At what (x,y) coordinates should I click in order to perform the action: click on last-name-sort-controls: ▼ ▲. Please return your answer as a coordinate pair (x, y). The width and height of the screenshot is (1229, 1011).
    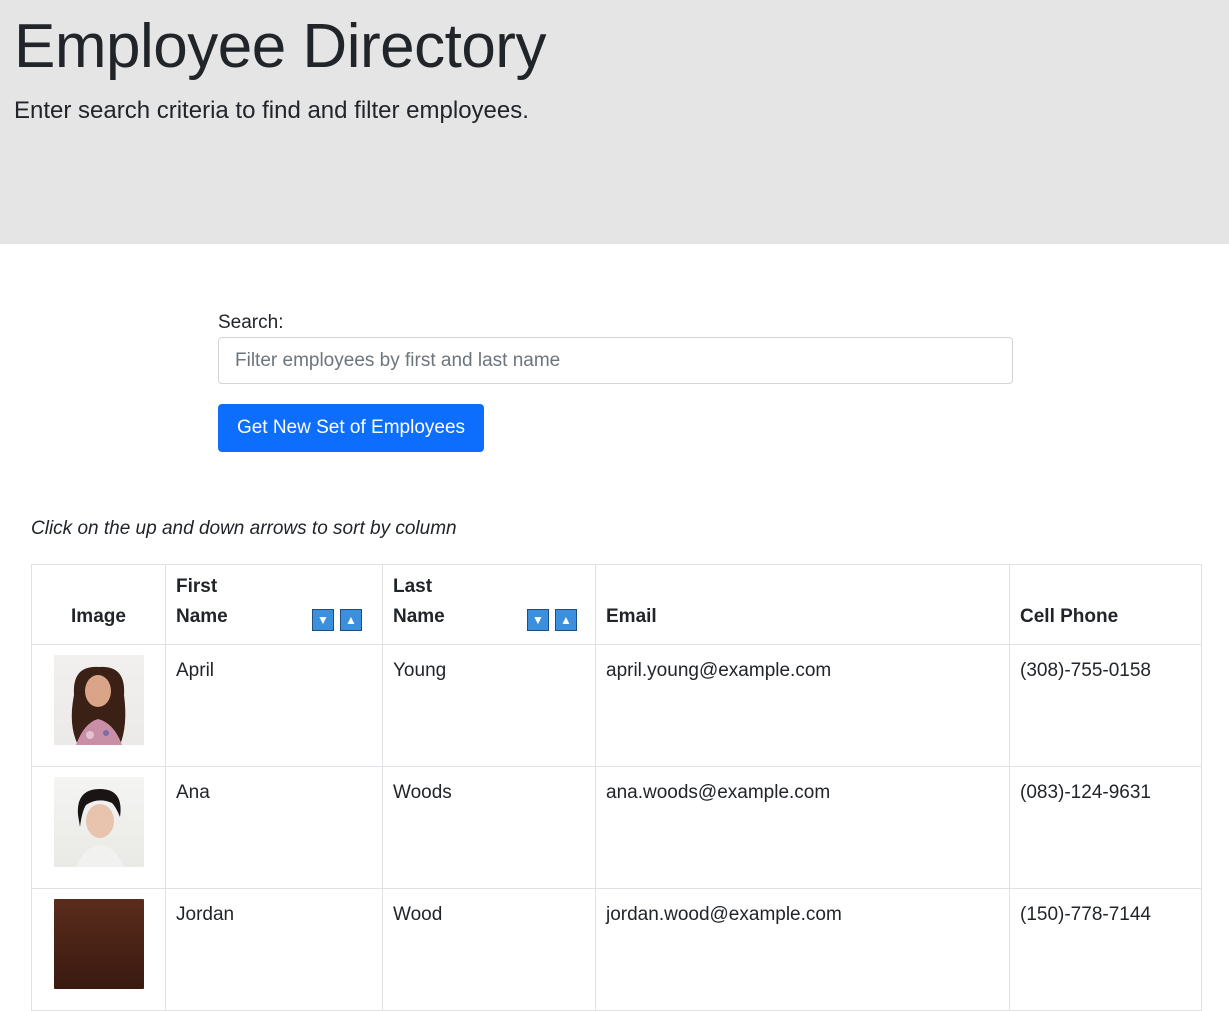
    Looking at the image, I should click on (552, 620).